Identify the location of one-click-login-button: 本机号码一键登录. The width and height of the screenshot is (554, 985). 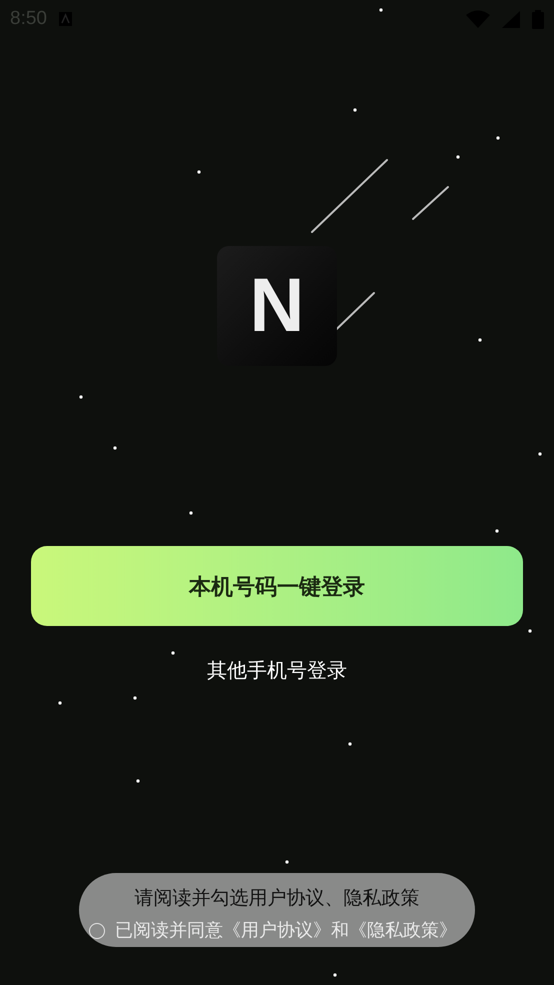
(277, 586).